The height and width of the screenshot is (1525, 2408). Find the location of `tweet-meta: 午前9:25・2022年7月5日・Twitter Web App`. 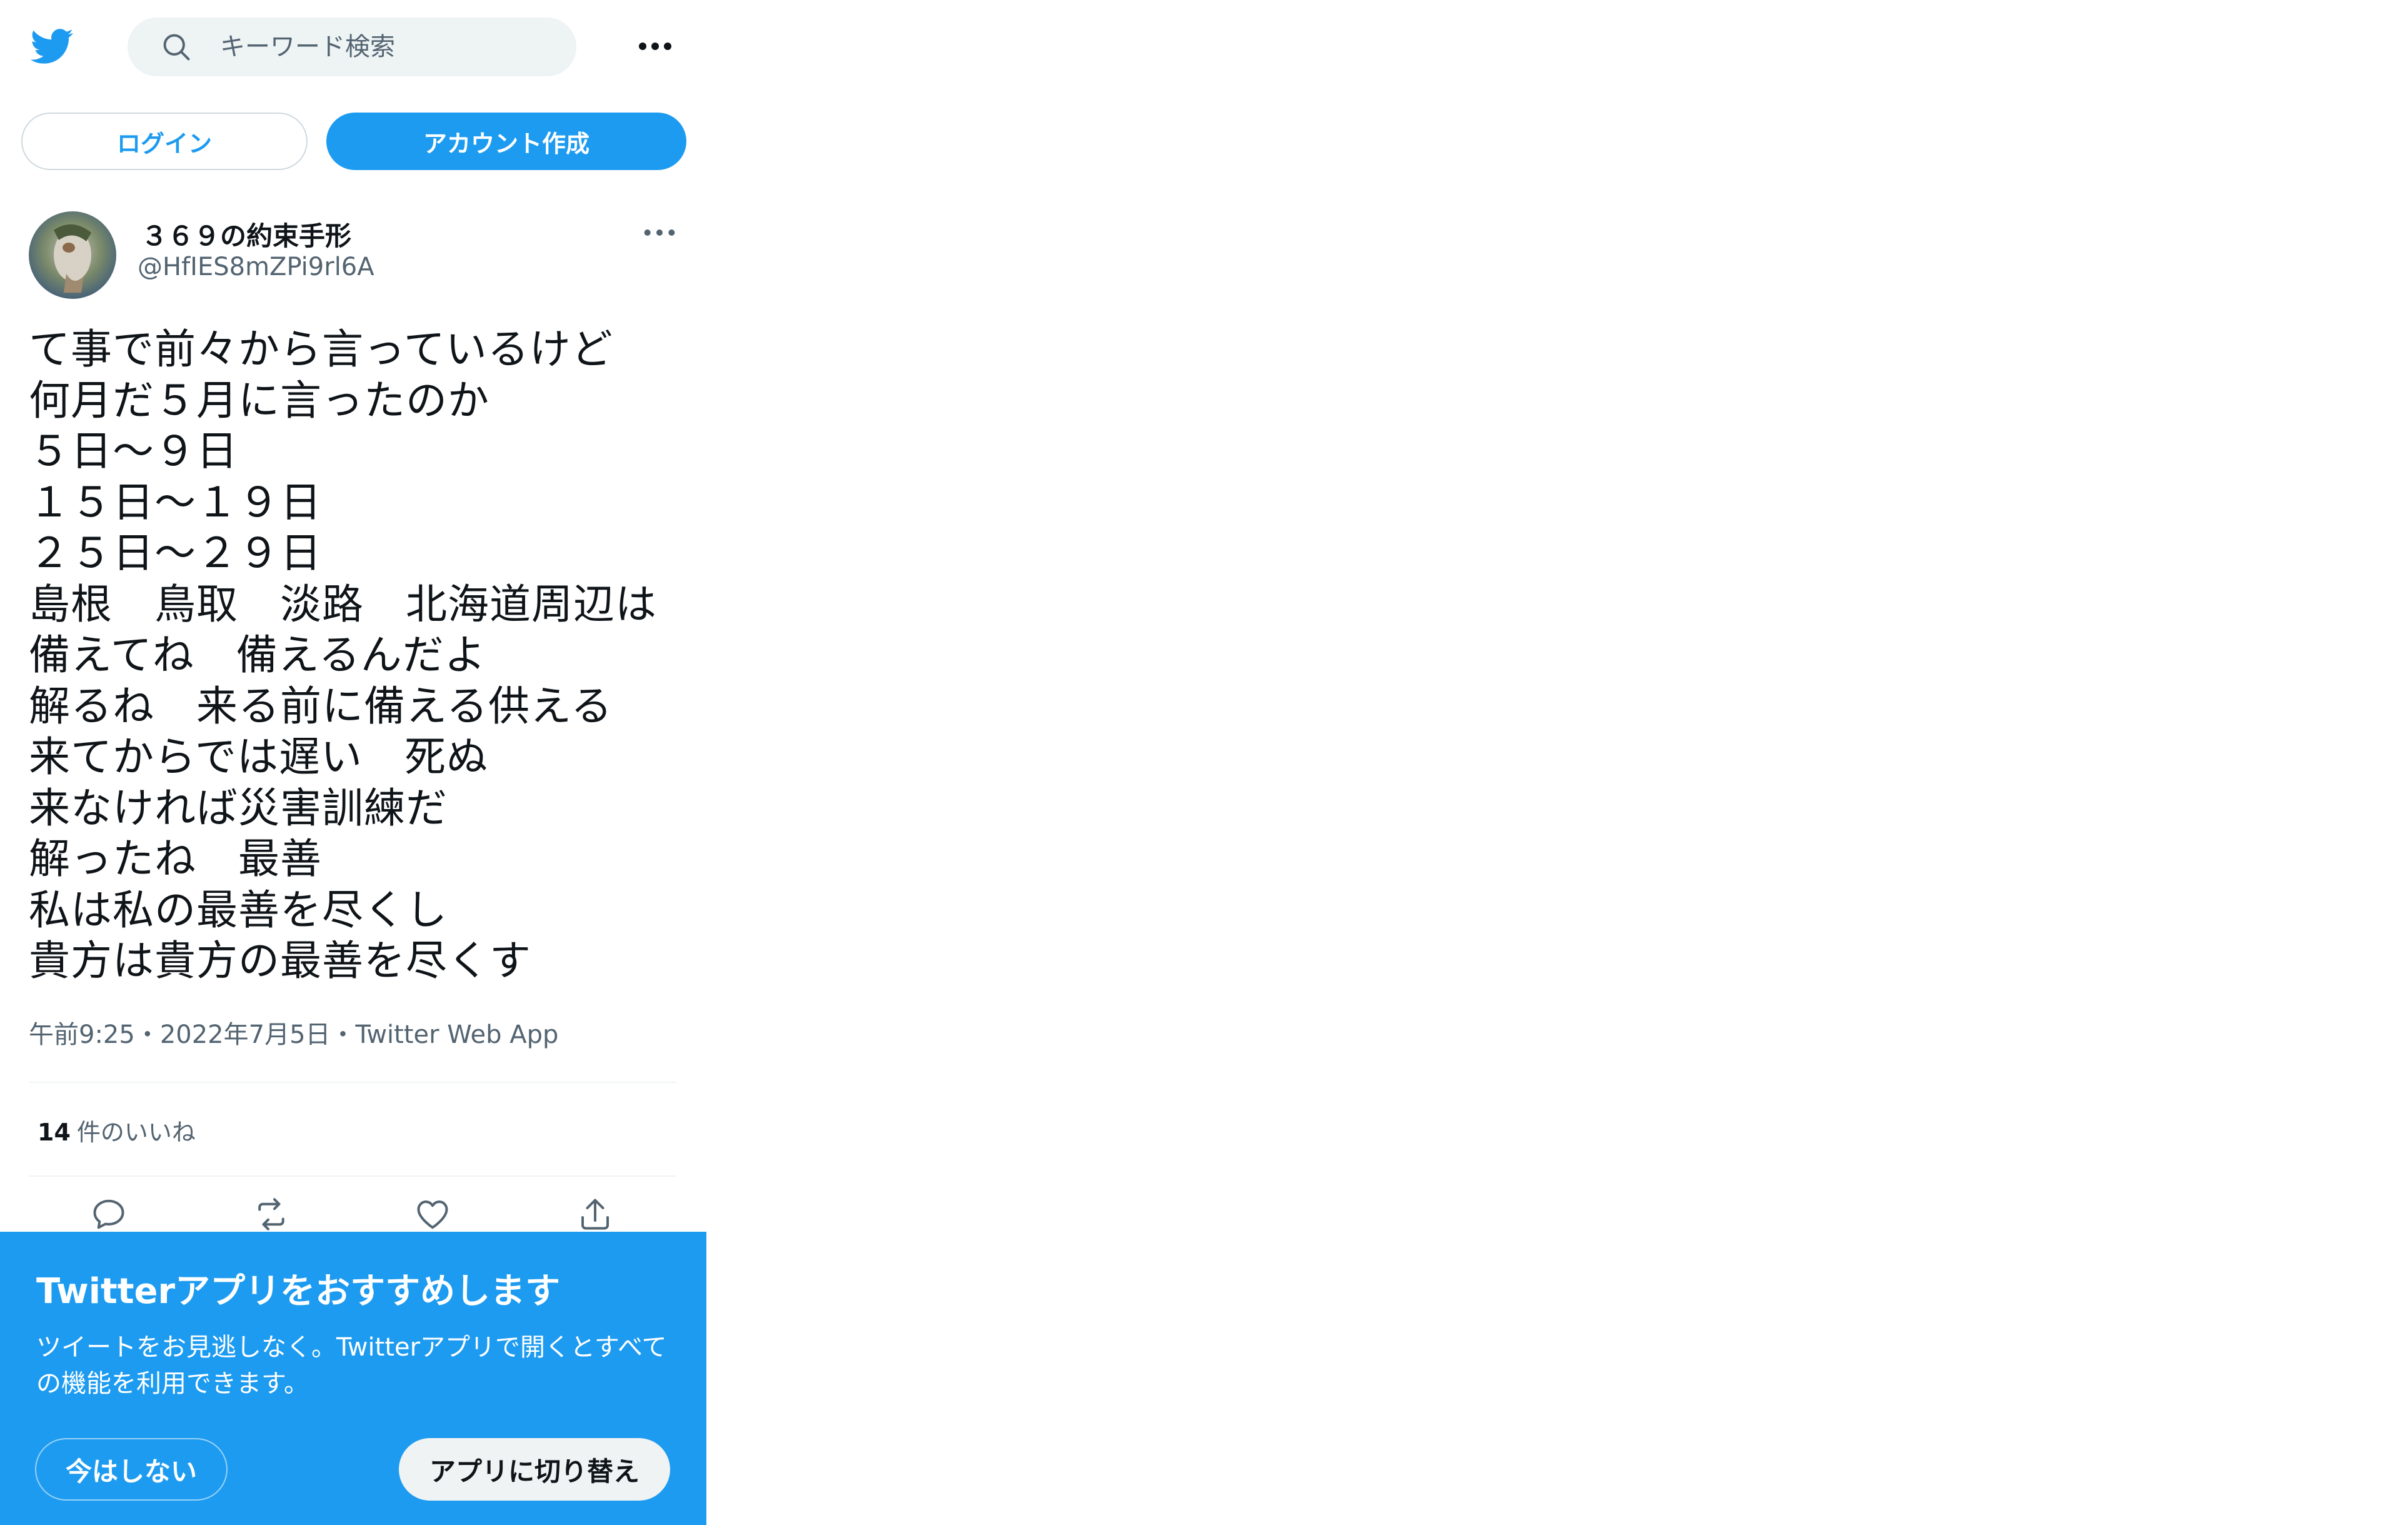

tweet-meta: 午前9:25・2022年7月5日・Twitter Web App is located at coordinates (293, 1032).